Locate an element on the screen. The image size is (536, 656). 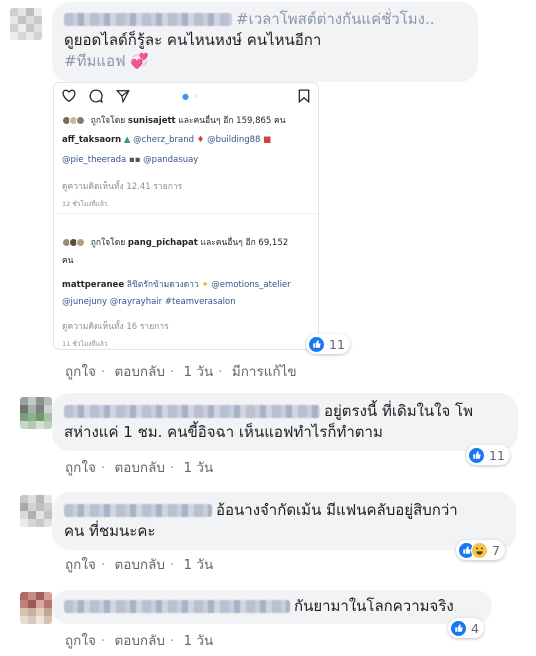
ig-post-time: 11 ชั่วโมงที่แล้ว is located at coordinates (85, 344).